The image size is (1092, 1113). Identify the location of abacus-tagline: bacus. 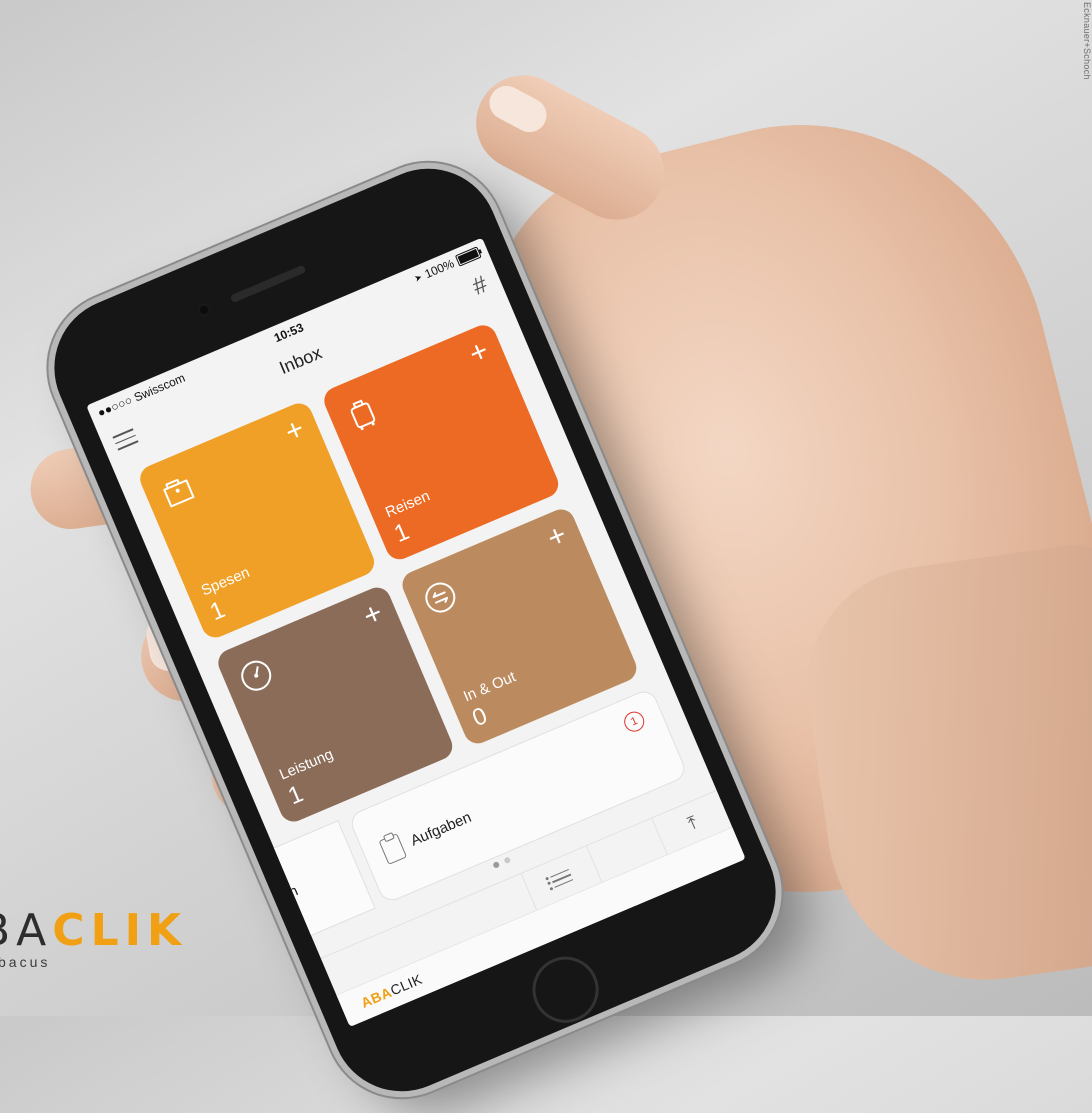
(25, 962).